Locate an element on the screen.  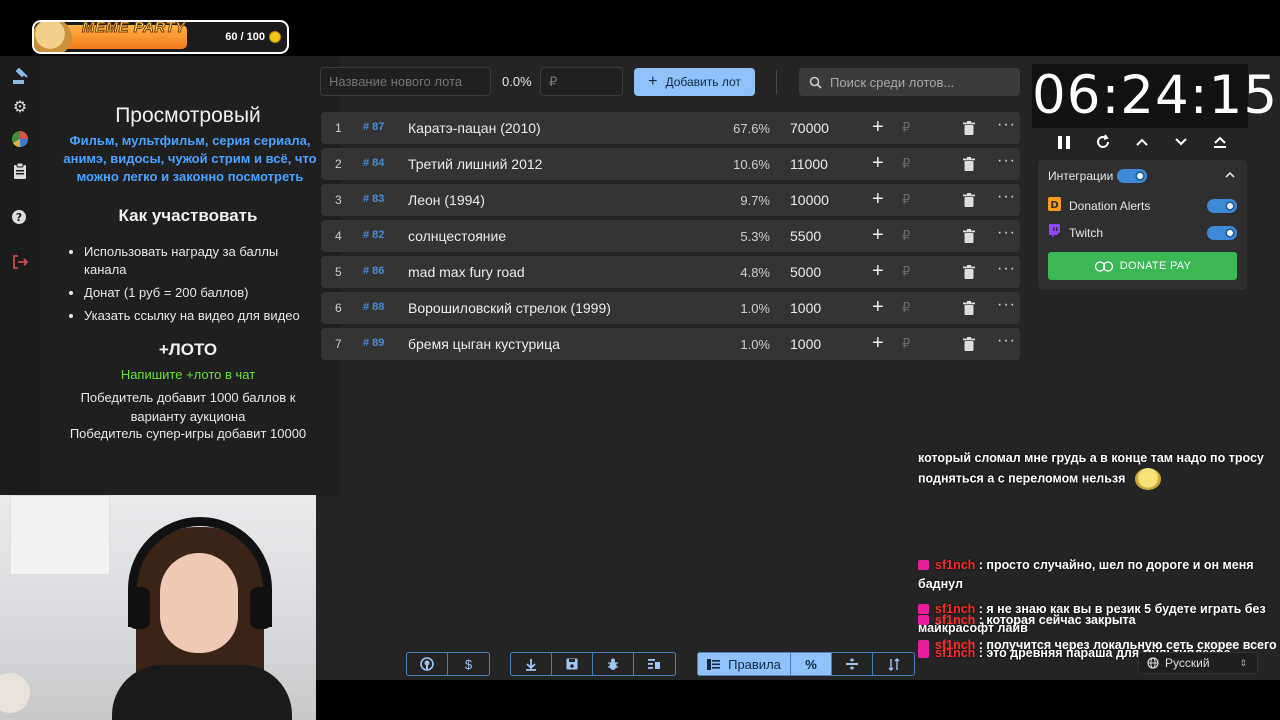
gear-icon: ⚙ is located at coordinates (20, 107).